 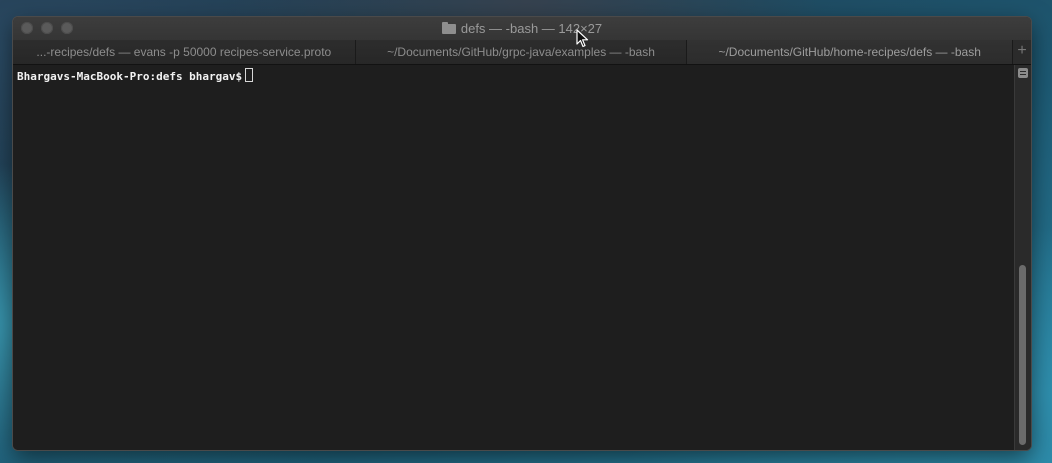 What do you see at coordinates (249, 75) in the screenshot?
I see `text-cursor` at bounding box center [249, 75].